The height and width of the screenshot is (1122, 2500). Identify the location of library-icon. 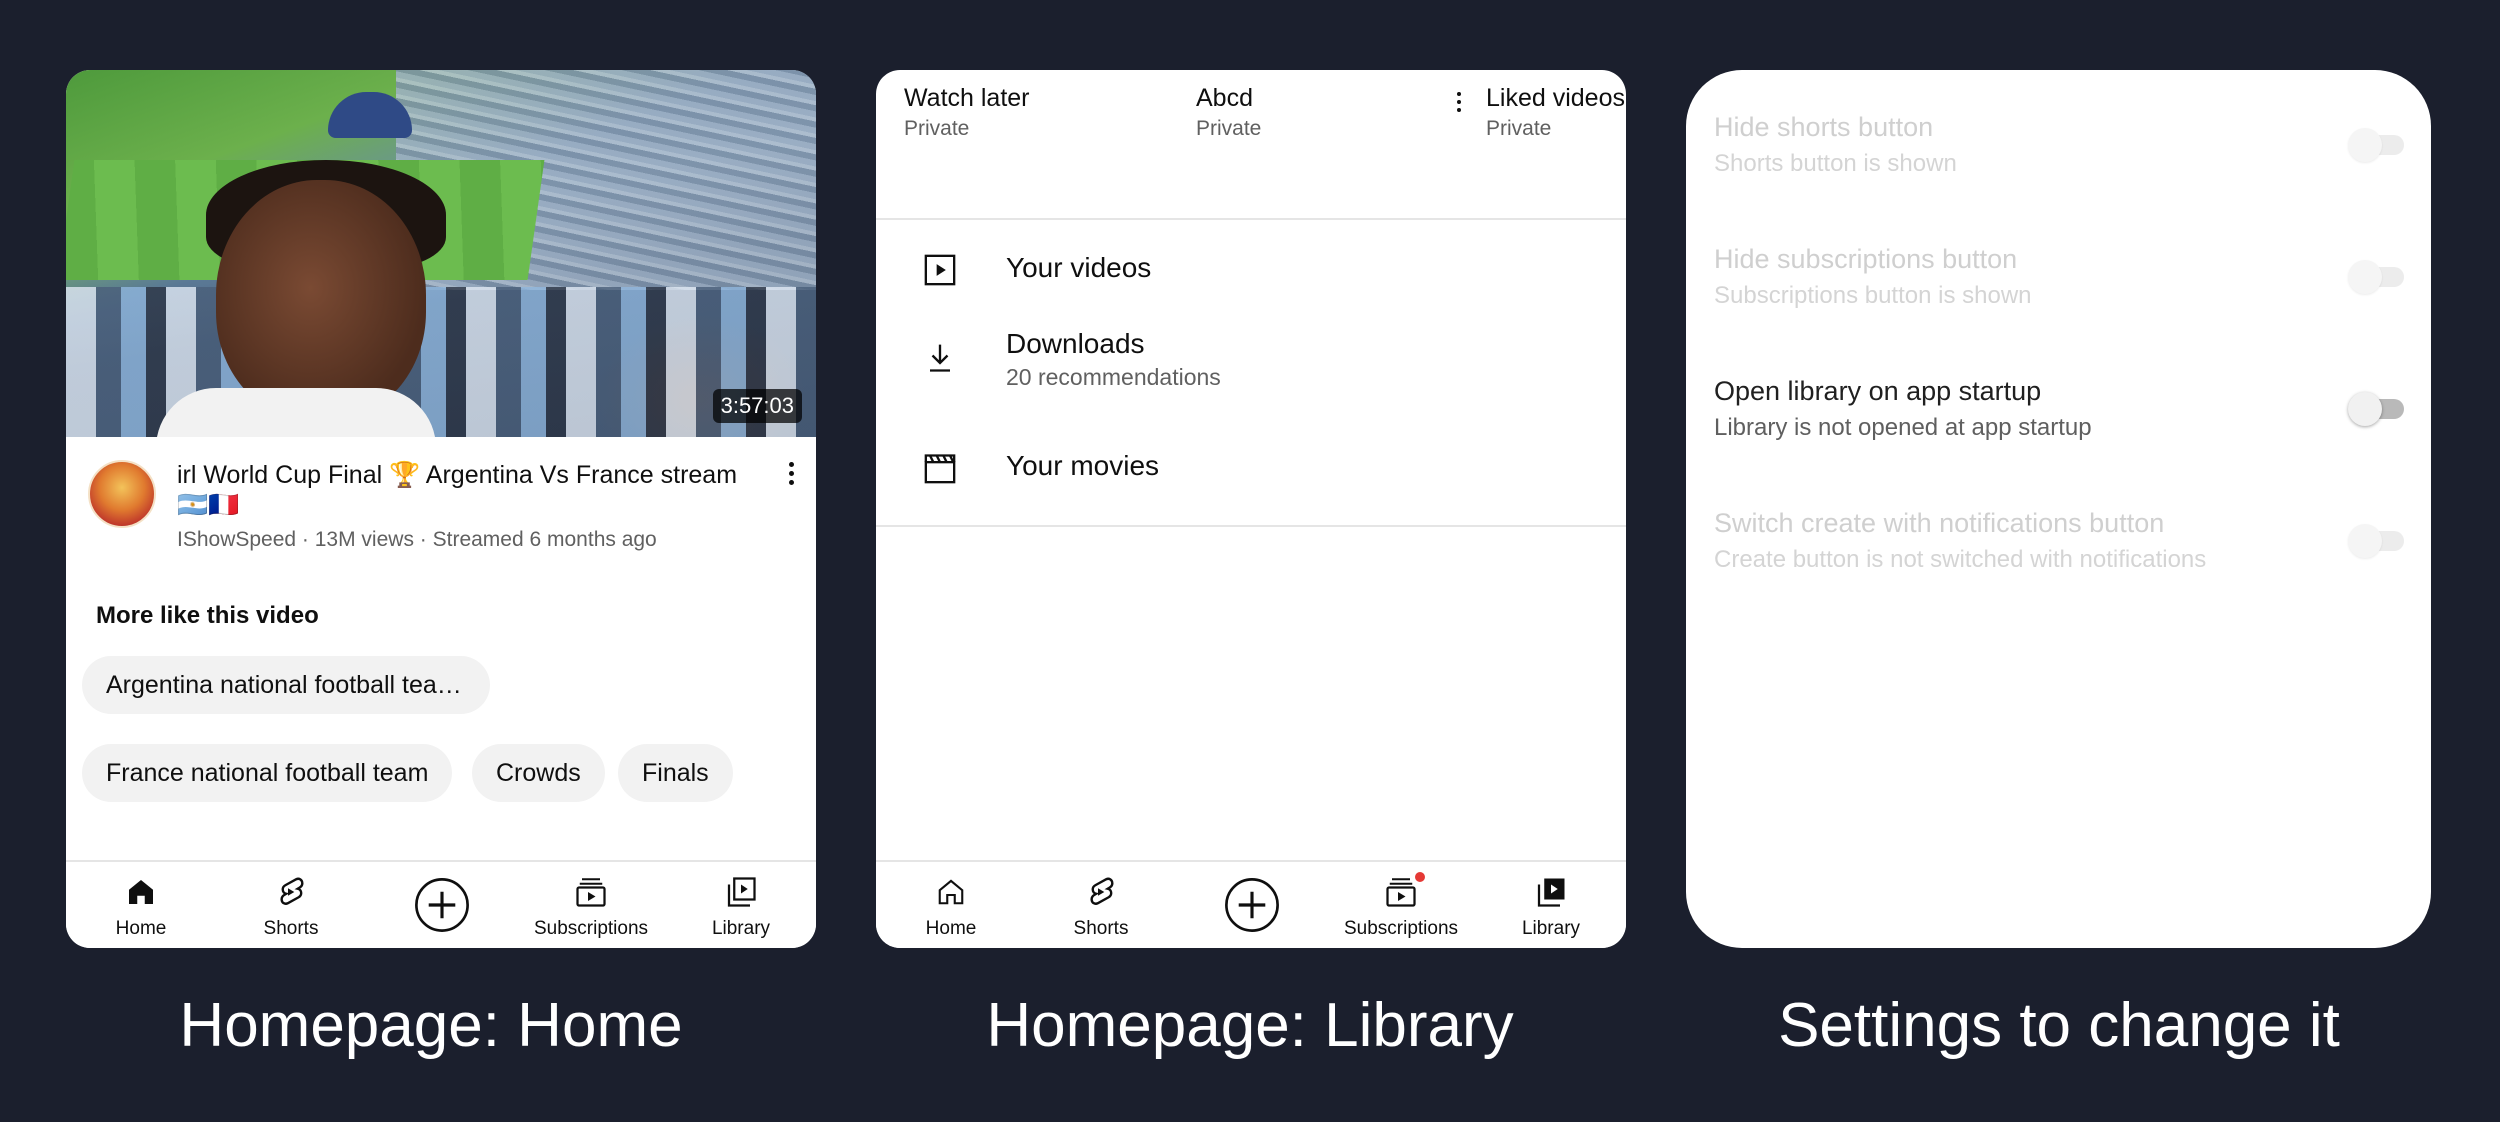
(741, 892).